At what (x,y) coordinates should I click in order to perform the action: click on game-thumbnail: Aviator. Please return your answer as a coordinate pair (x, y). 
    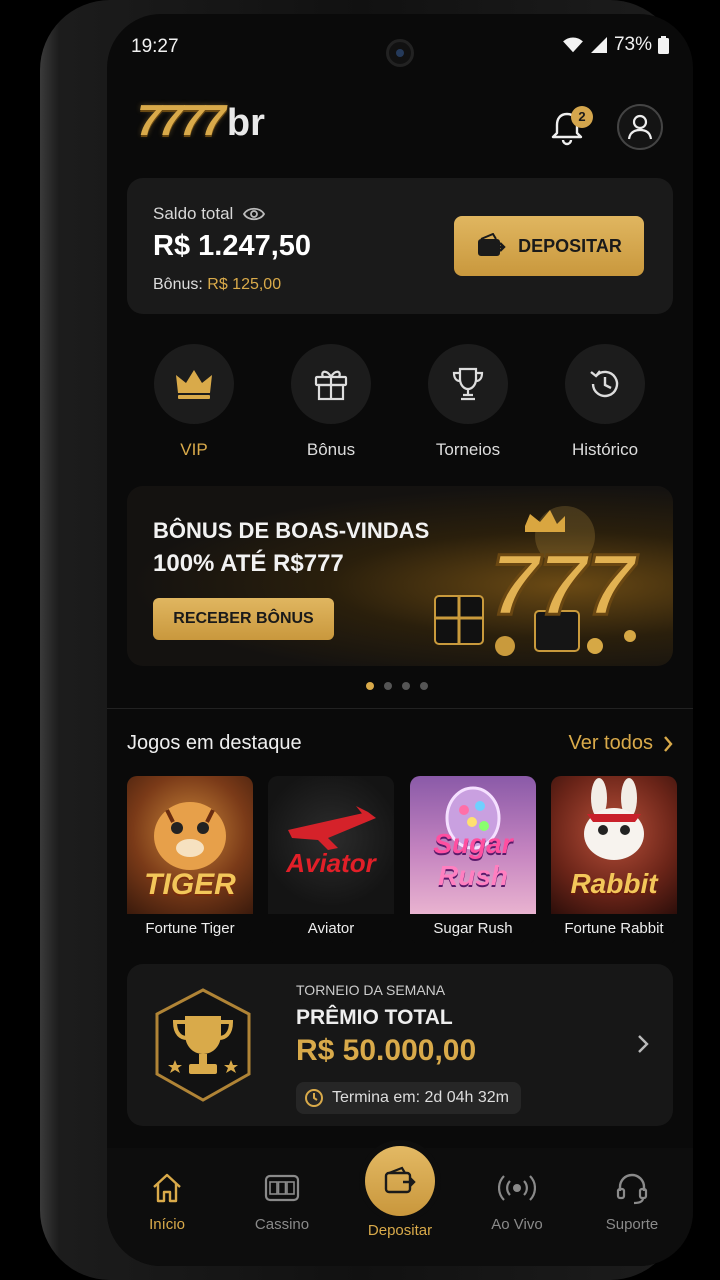
    Looking at the image, I should click on (331, 845).